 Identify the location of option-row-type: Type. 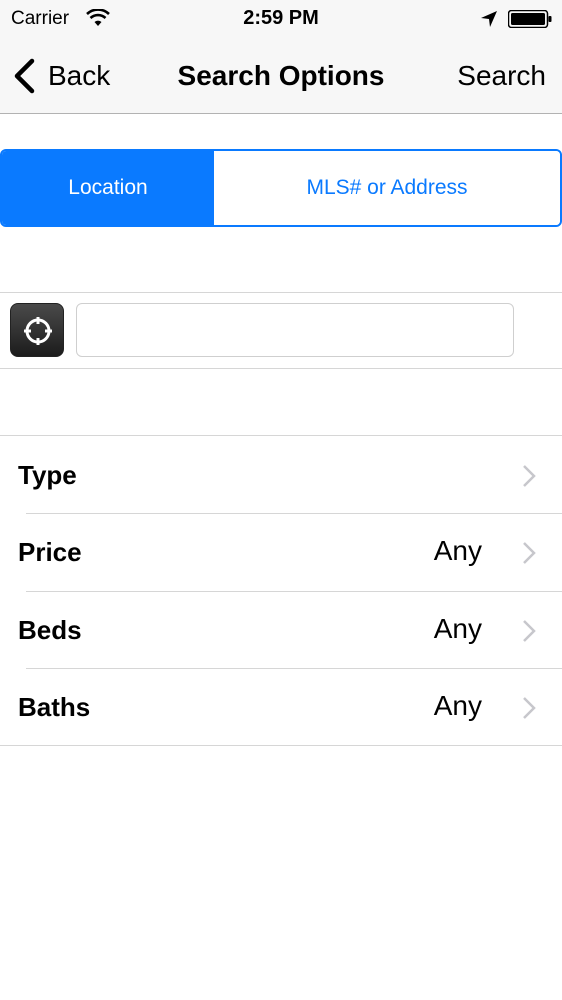
(281, 474).